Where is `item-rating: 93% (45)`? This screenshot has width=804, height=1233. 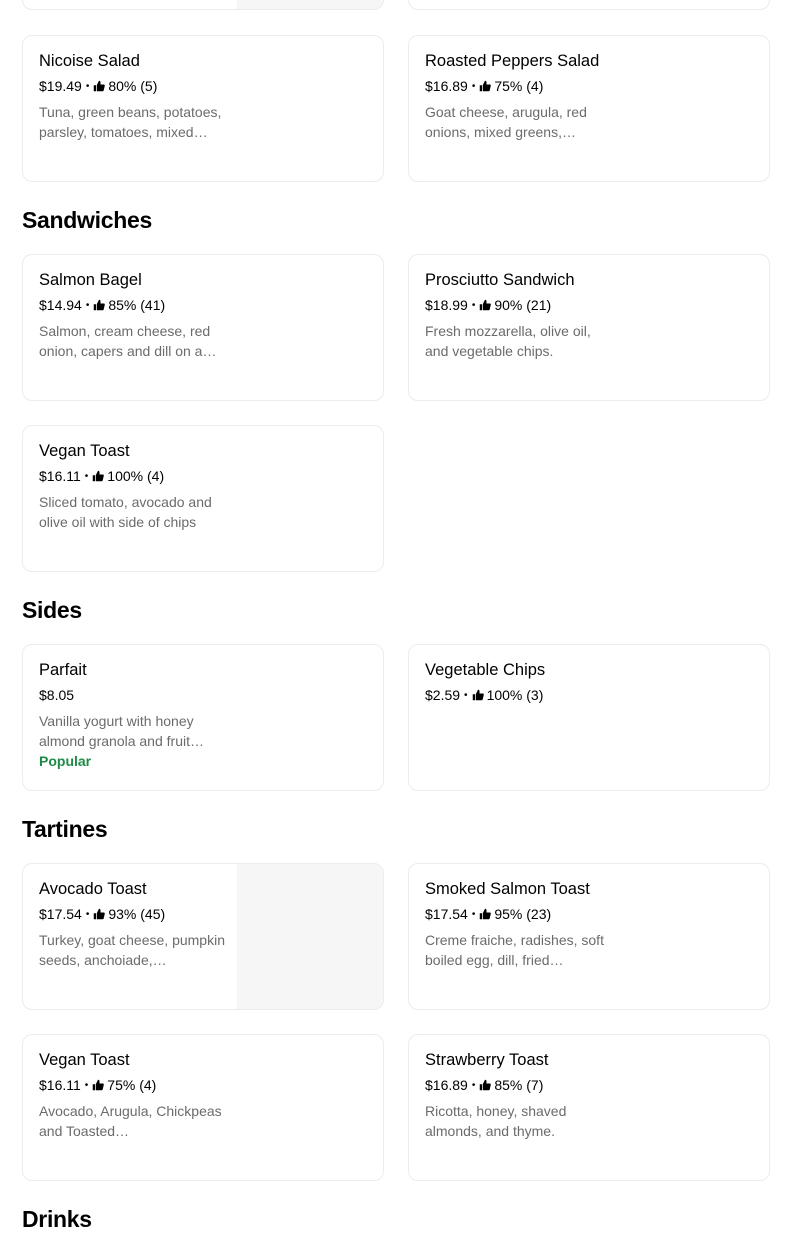 item-rating: 93% (45) is located at coordinates (137, 914).